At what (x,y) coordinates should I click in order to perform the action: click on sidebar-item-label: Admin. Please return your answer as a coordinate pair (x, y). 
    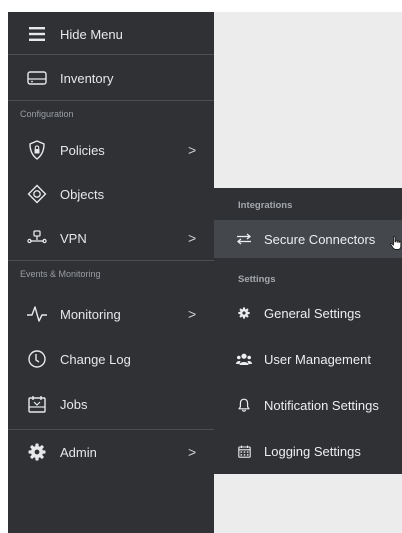
    Looking at the image, I should click on (78, 452).